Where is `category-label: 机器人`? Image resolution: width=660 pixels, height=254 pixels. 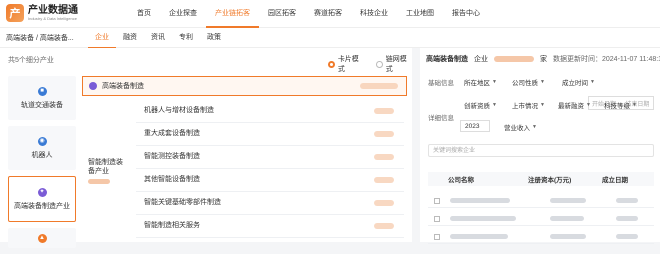
category-label: 机器人 is located at coordinates (42, 155).